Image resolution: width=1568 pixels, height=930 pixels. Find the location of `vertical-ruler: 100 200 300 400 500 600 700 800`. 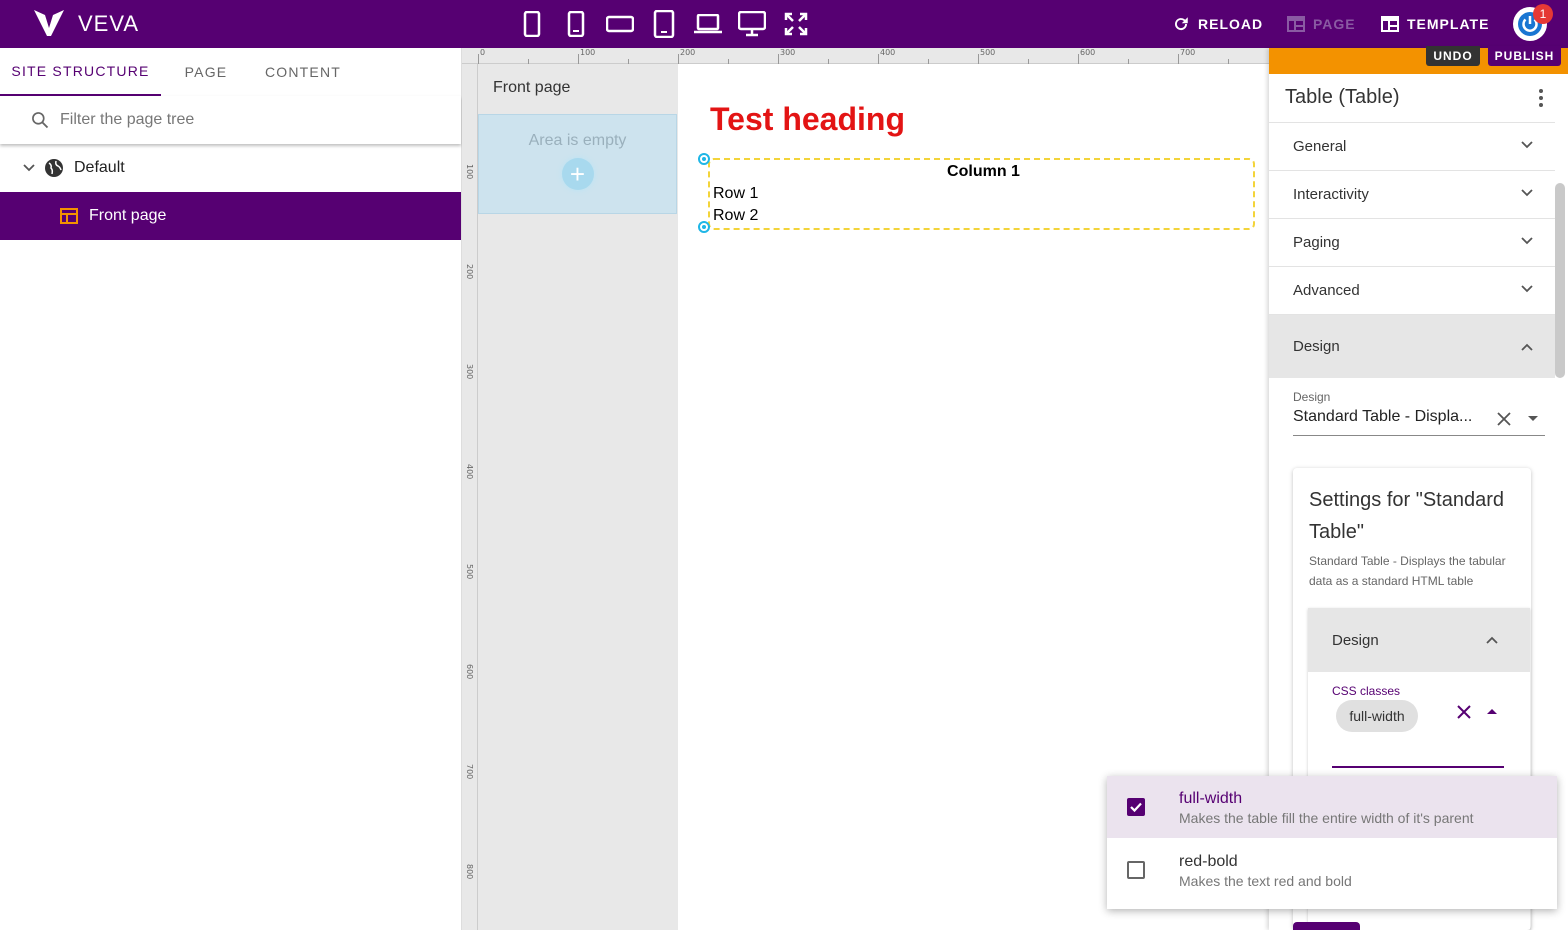

vertical-ruler: 100 200 300 400 500 600 700 800 is located at coordinates (470, 497).